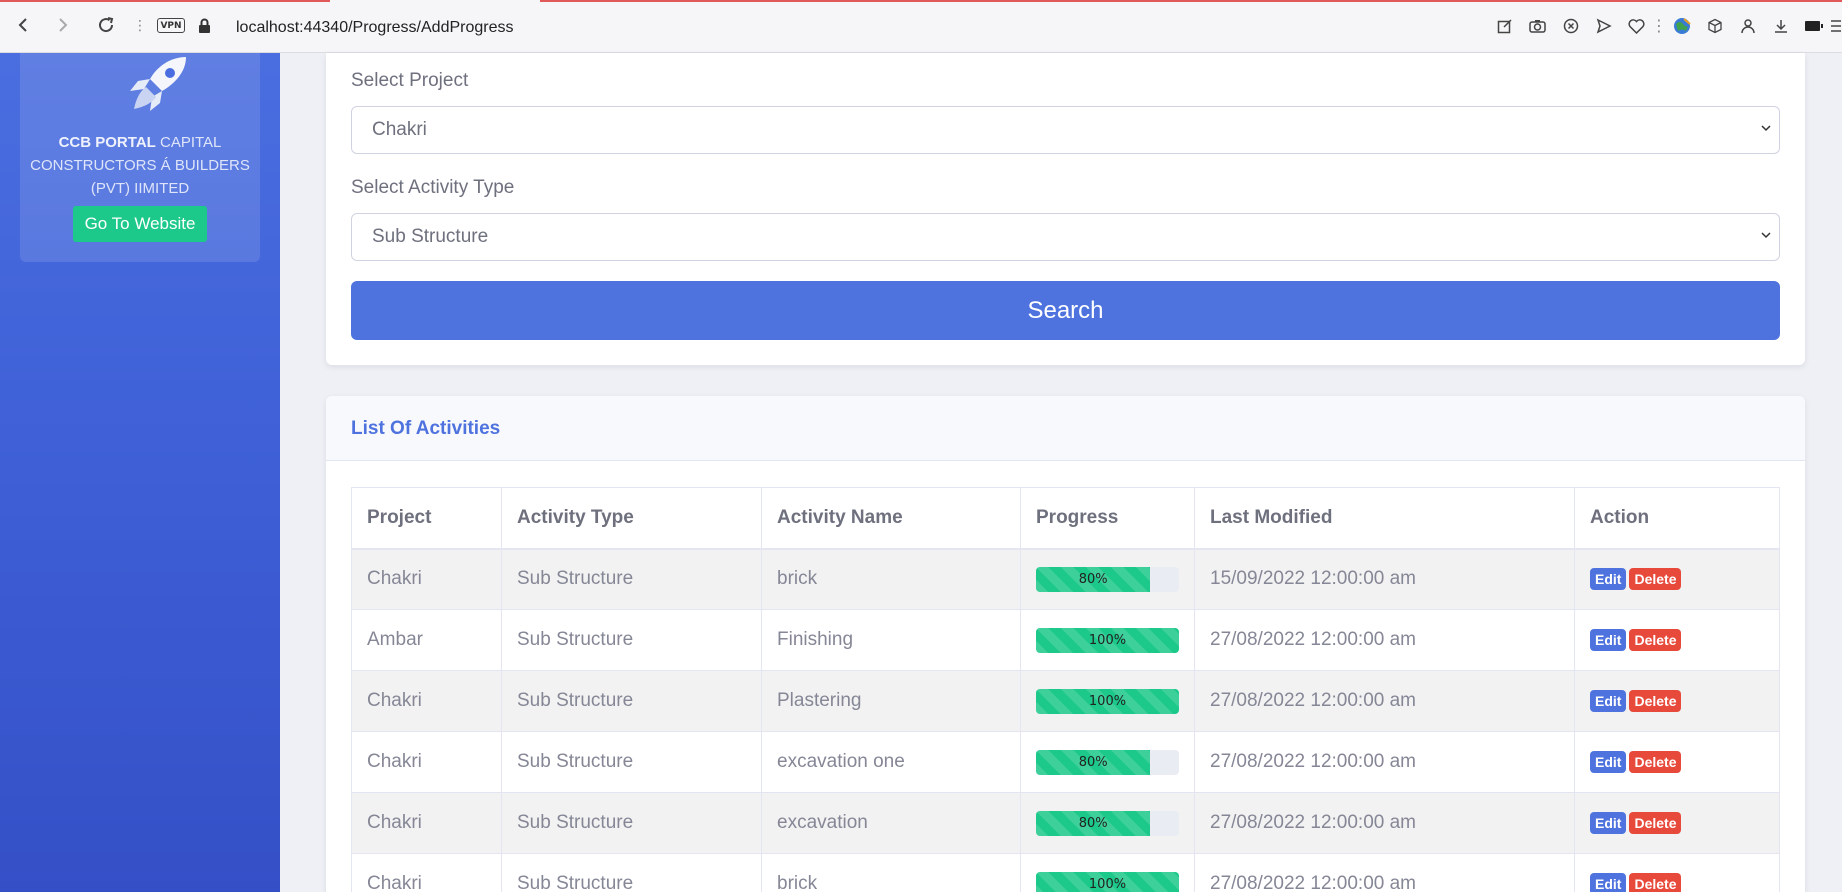  Describe the element at coordinates (891, 762) in the screenshot. I see `cell-activity-name: excavation one` at that location.